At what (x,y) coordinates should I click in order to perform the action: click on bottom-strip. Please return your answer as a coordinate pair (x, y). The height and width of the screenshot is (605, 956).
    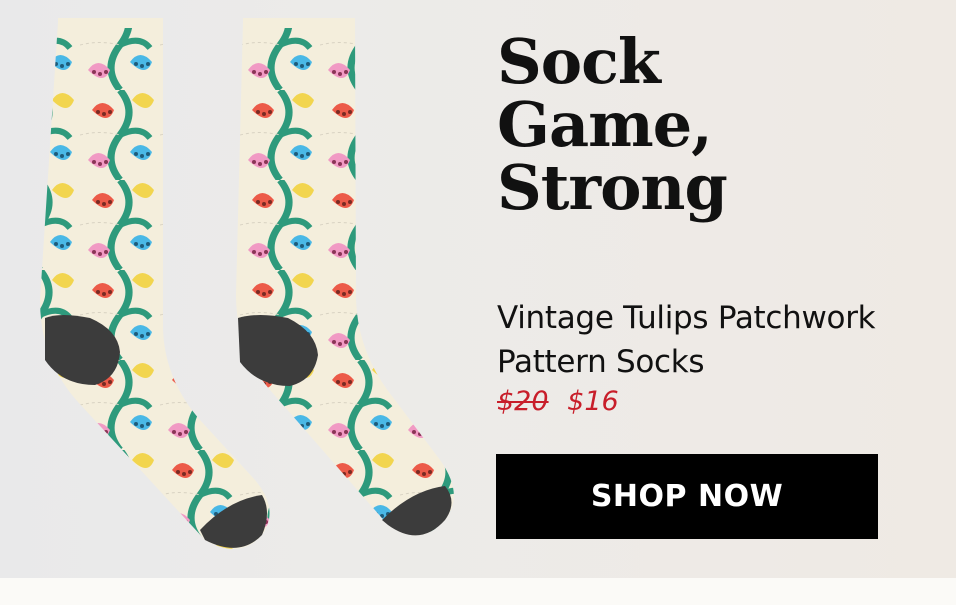
    Looking at the image, I should click on (478, 591).